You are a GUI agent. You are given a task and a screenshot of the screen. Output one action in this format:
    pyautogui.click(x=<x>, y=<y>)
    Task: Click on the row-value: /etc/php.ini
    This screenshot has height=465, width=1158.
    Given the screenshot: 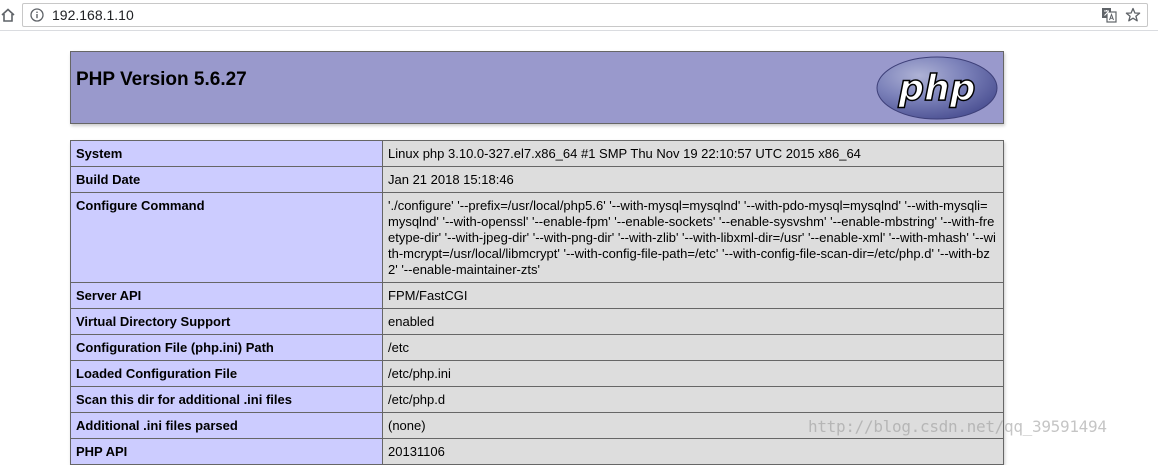 What is the action you would take?
    pyautogui.click(x=693, y=373)
    